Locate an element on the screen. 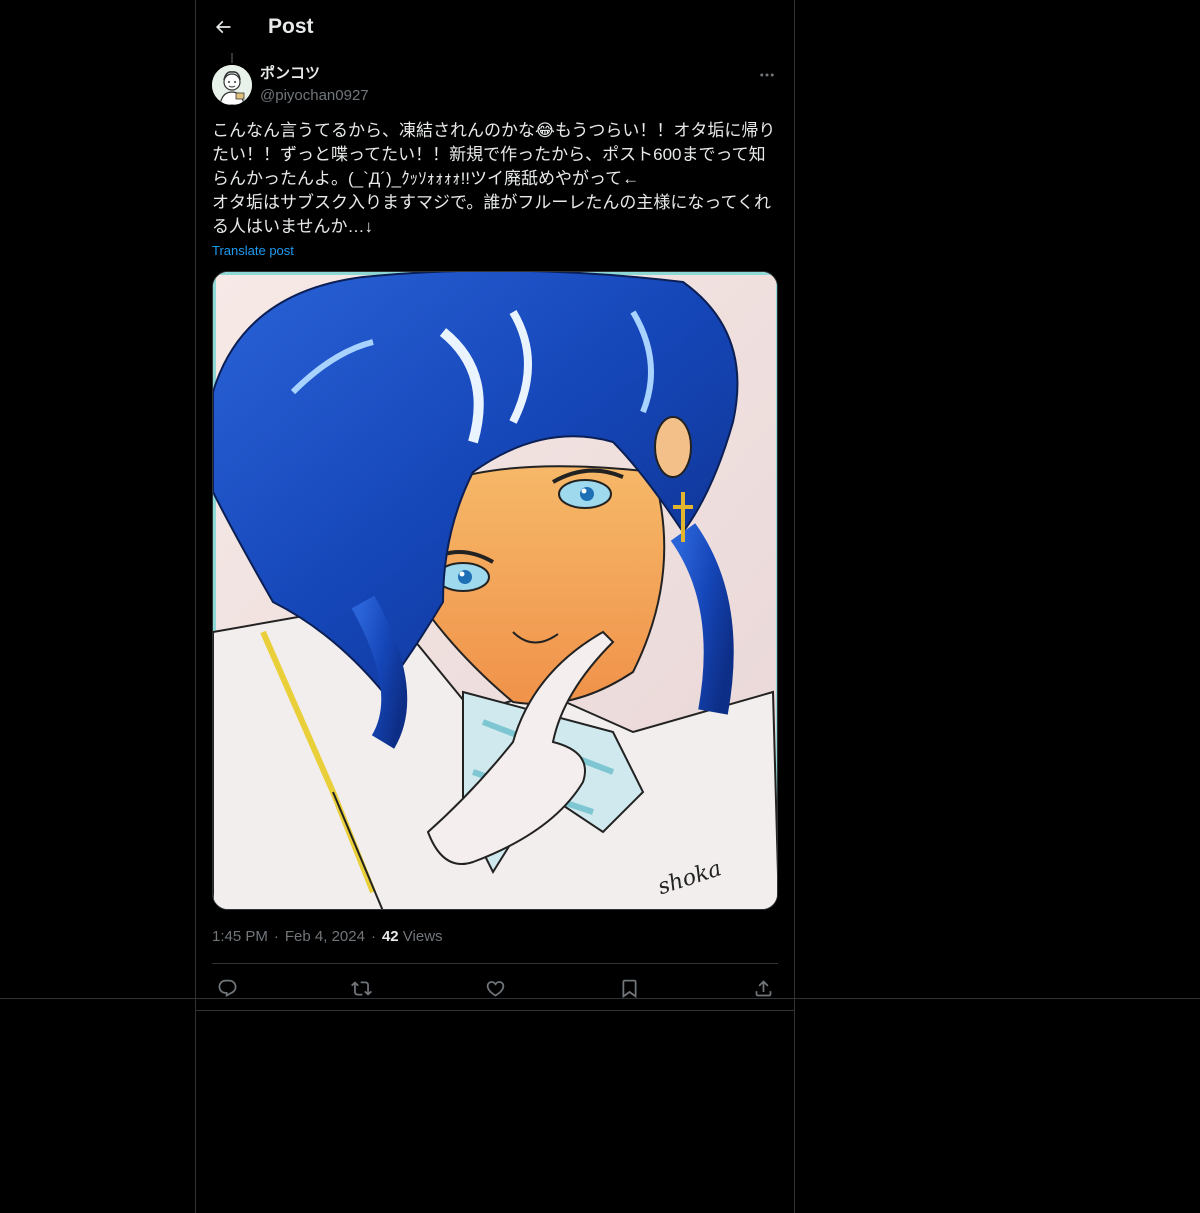  share-icon is located at coordinates (763, 987).